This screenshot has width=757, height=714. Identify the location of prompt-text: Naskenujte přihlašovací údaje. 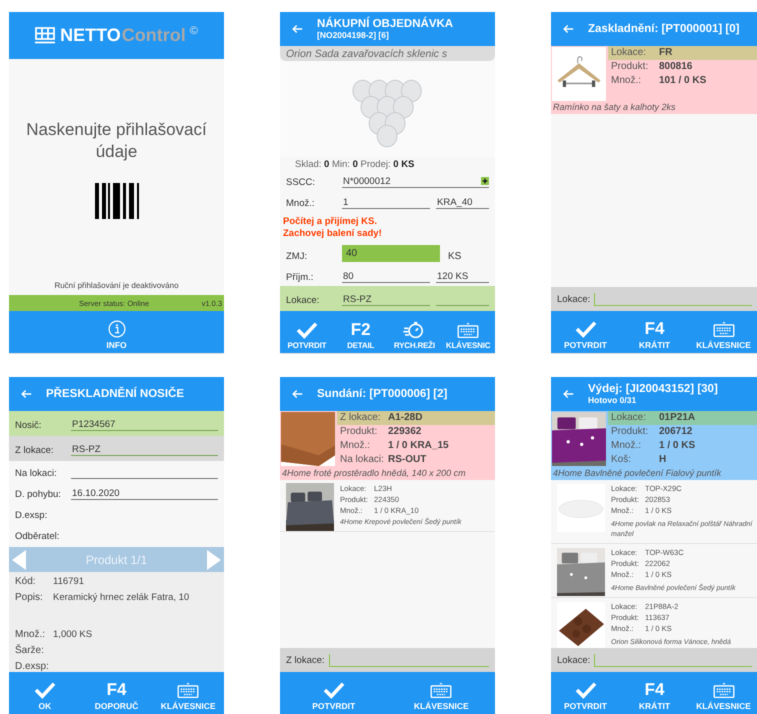
(116, 141).